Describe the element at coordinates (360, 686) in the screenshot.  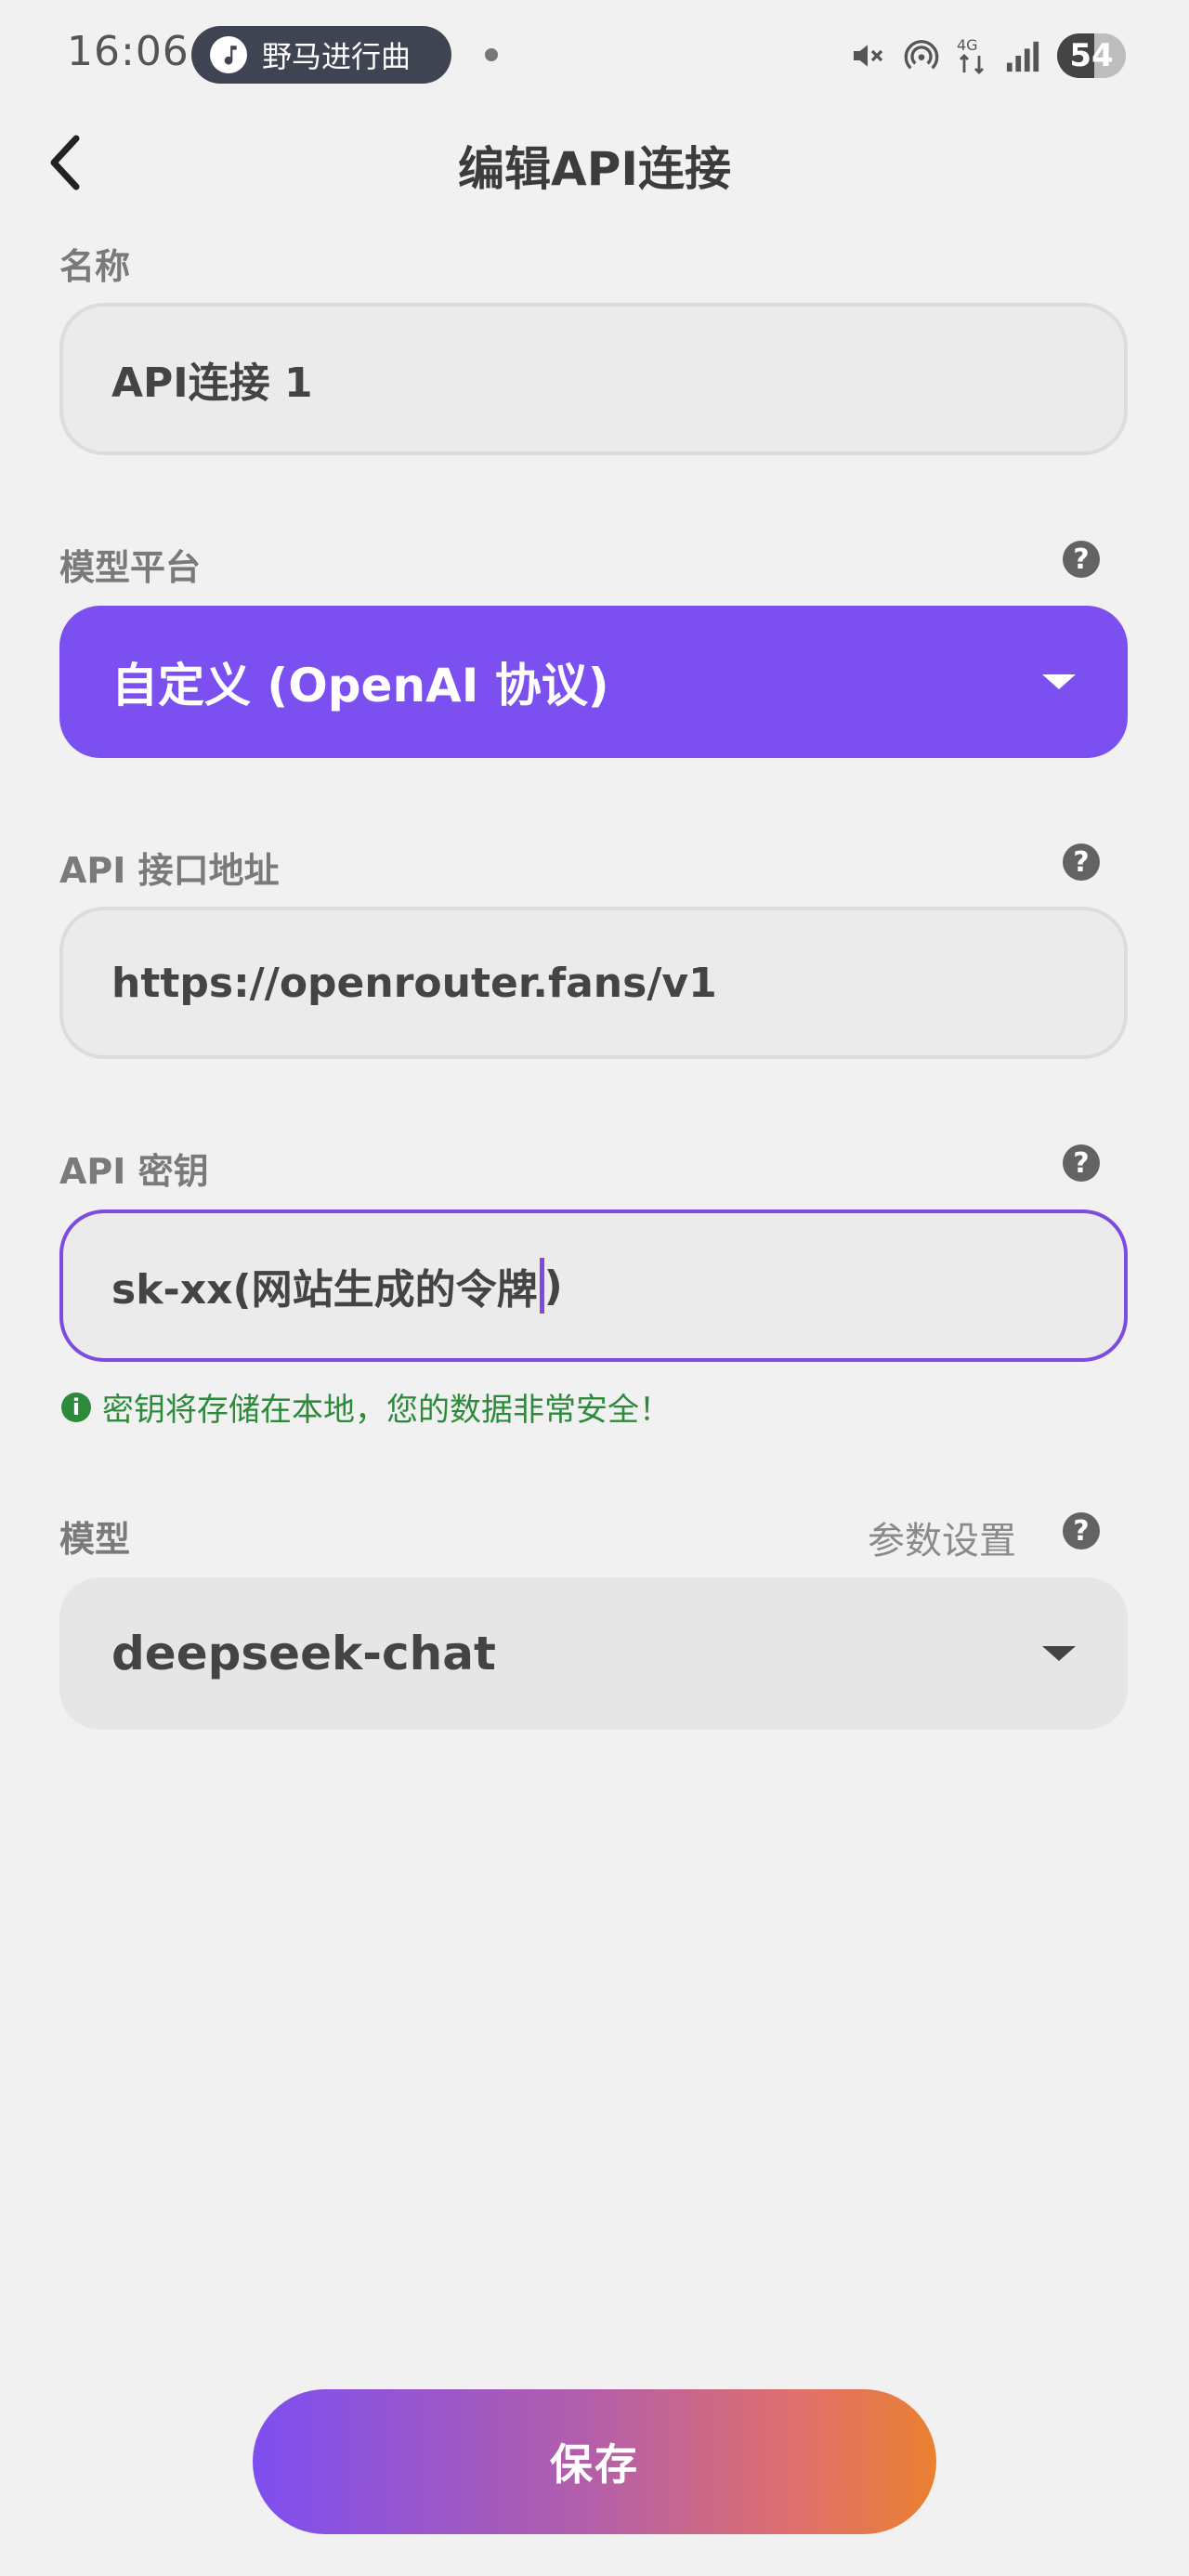
I see `platform-value: 自定义 (OpenAI 协议)` at that location.